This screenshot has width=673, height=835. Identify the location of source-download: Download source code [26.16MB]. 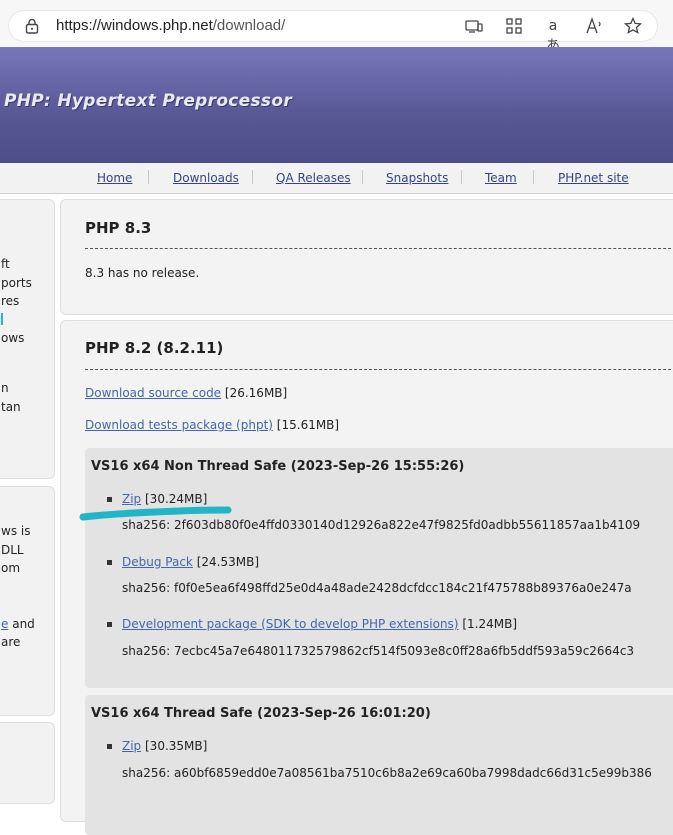
(186, 393).